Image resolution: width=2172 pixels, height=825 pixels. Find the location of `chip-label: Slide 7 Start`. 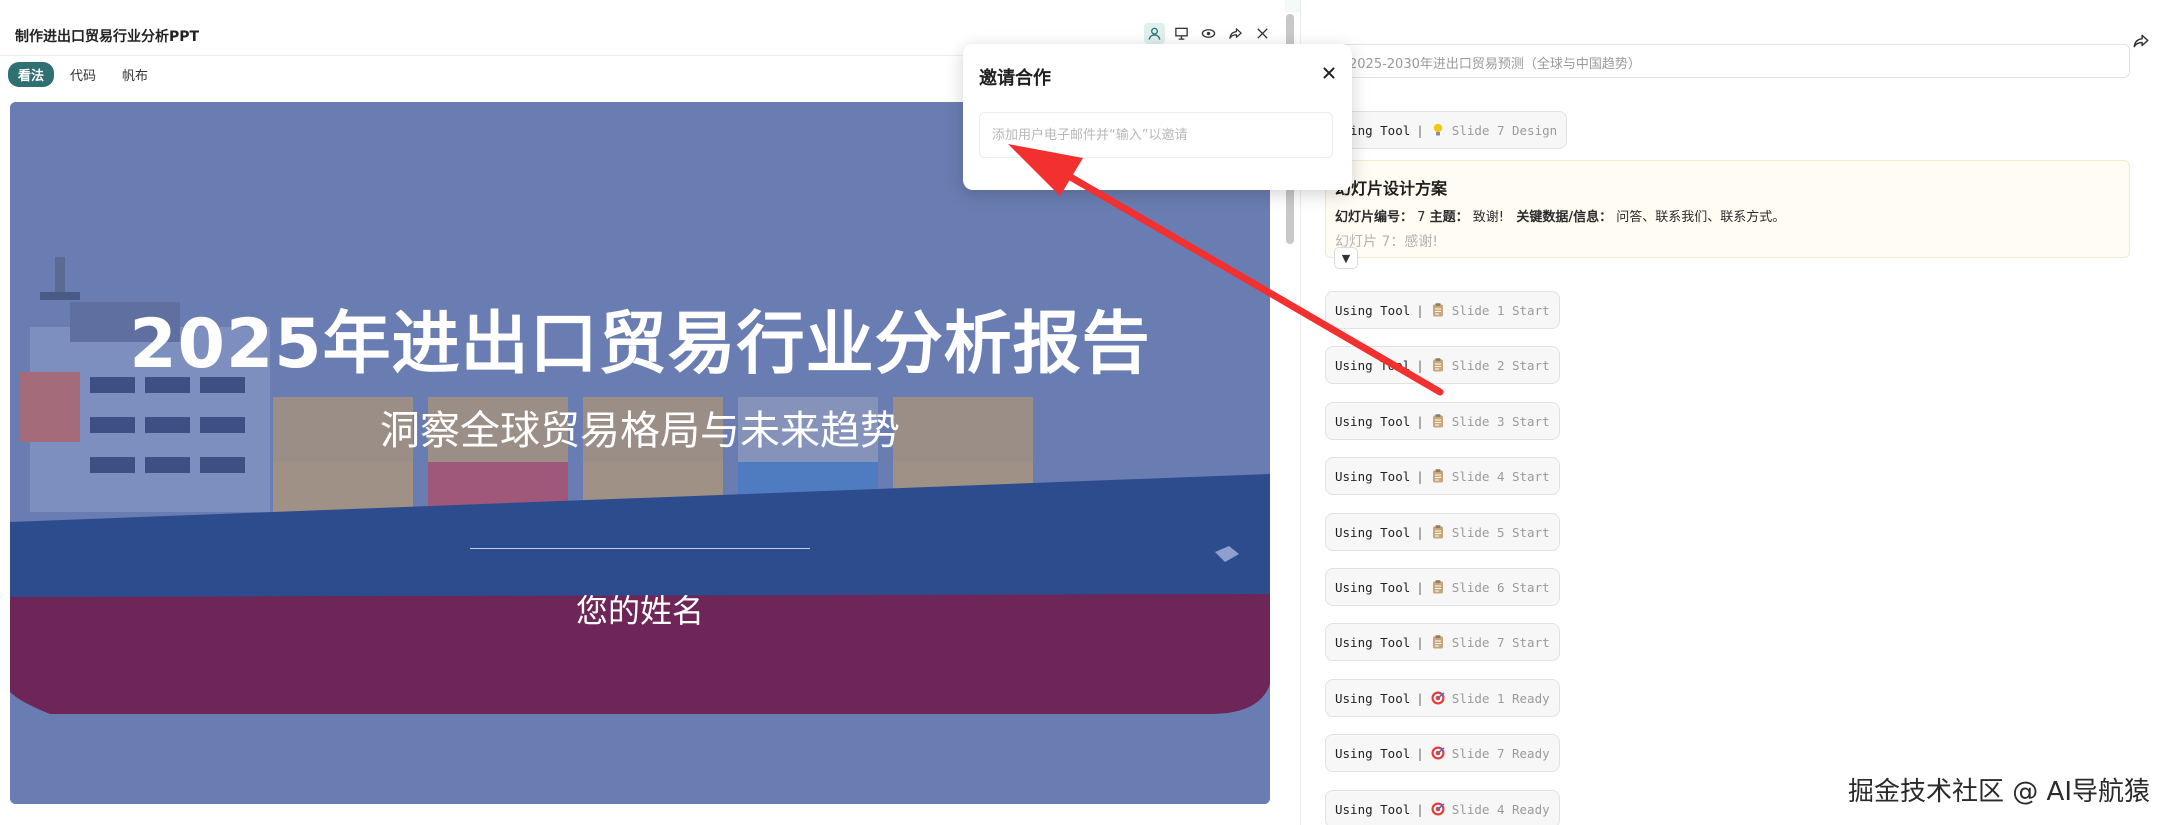

chip-label: Slide 7 Start is located at coordinates (1500, 642).